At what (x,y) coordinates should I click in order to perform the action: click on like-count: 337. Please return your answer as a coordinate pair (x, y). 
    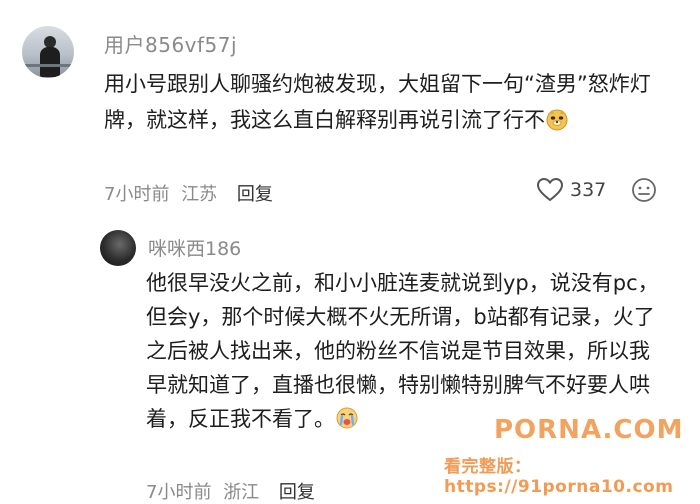
    Looking at the image, I should click on (588, 190).